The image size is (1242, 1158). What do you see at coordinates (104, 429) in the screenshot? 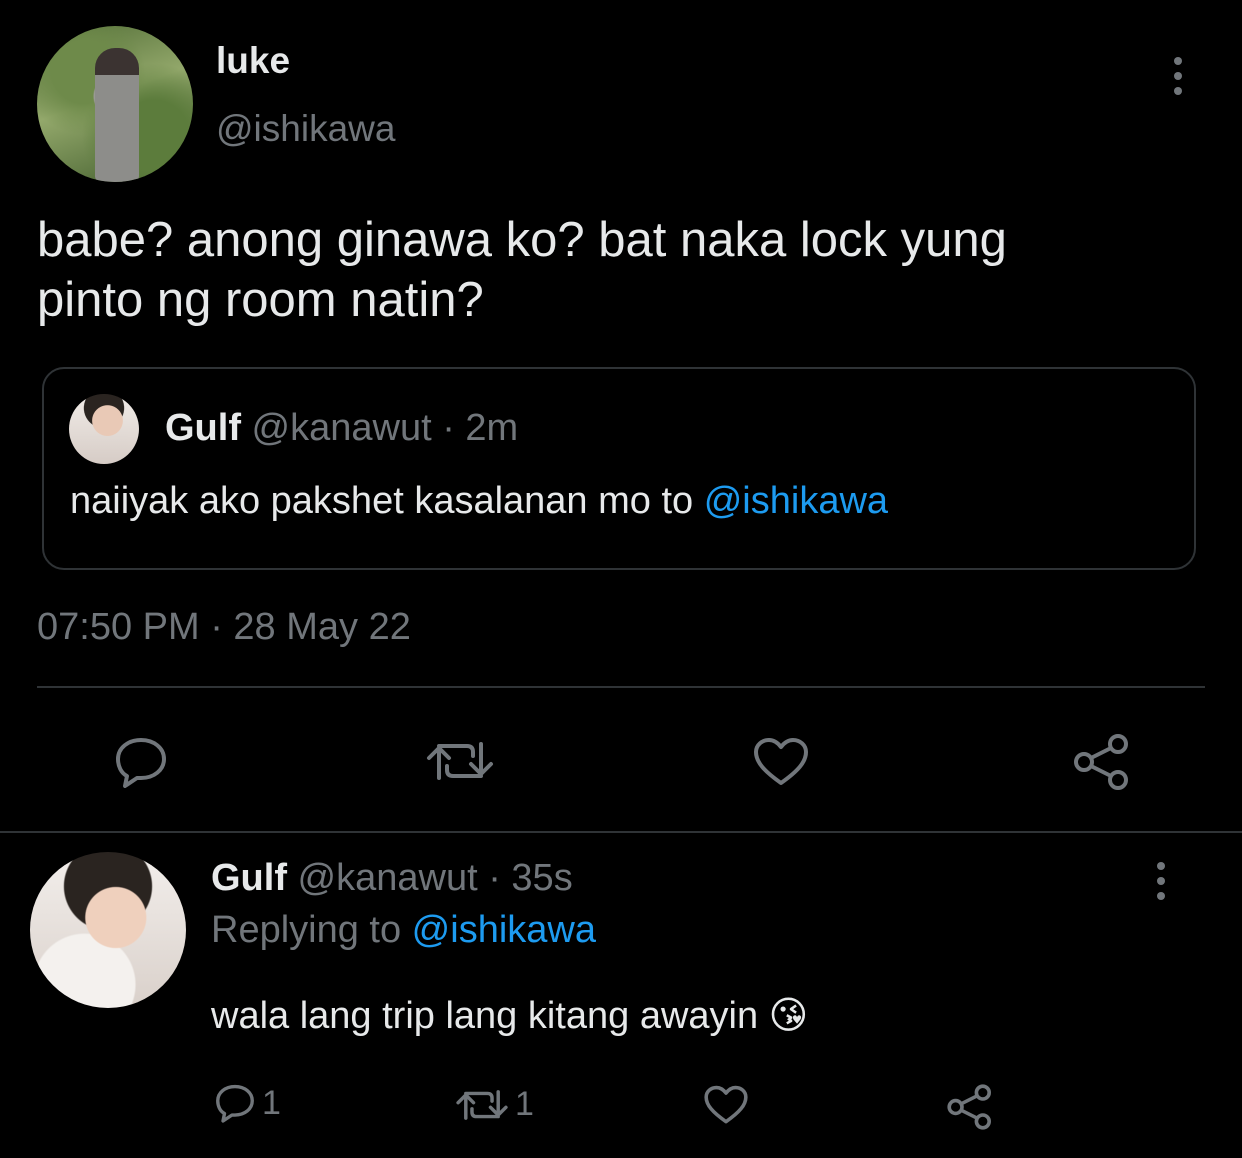
I see `quoted-author-avatar` at bounding box center [104, 429].